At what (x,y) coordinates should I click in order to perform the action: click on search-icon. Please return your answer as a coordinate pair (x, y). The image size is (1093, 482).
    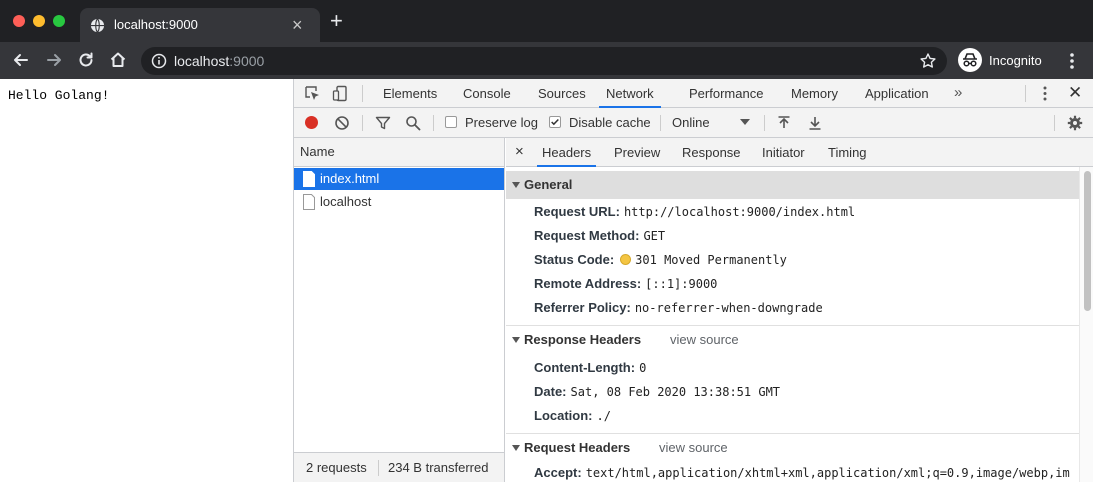
    Looking at the image, I should click on (413, 123).